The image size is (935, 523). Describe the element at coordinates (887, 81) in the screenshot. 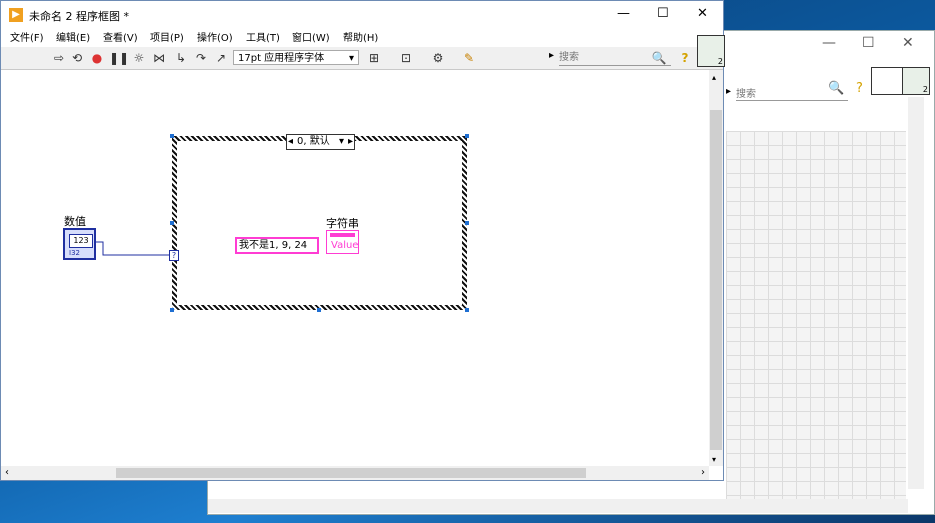

I see `connector-pane-icon` at that location.